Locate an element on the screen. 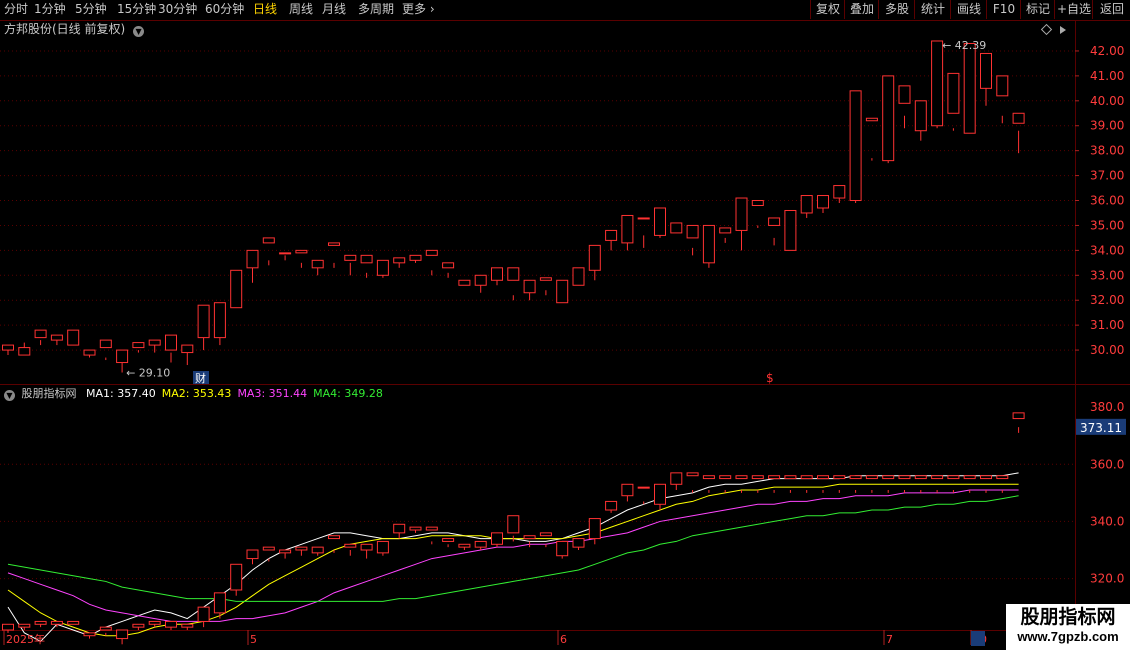 This screenshot has width=1130, height=650. marker-dollar: $ is located at coordinates (770, 378).